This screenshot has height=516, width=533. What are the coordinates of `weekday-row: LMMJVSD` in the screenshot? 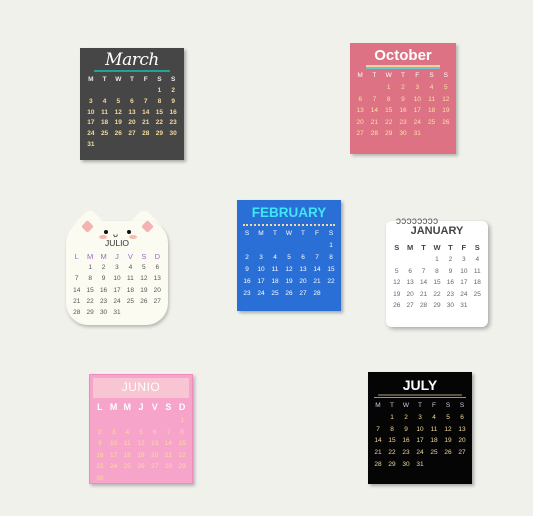 It's located at (117, 256).